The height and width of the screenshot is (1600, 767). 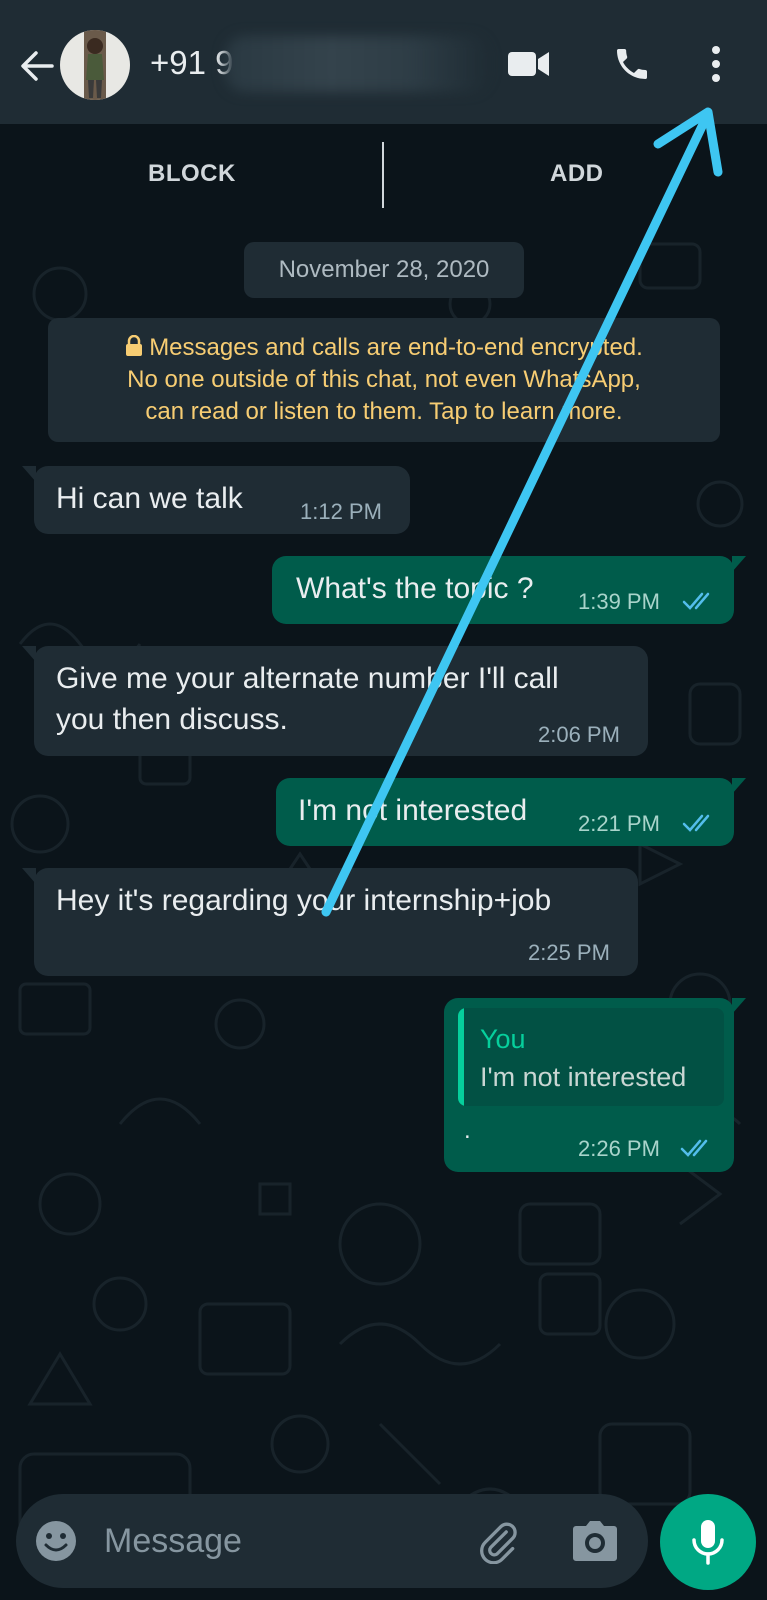 I want to click on message-time: 1:39 PM, so click(x=619, y=601).